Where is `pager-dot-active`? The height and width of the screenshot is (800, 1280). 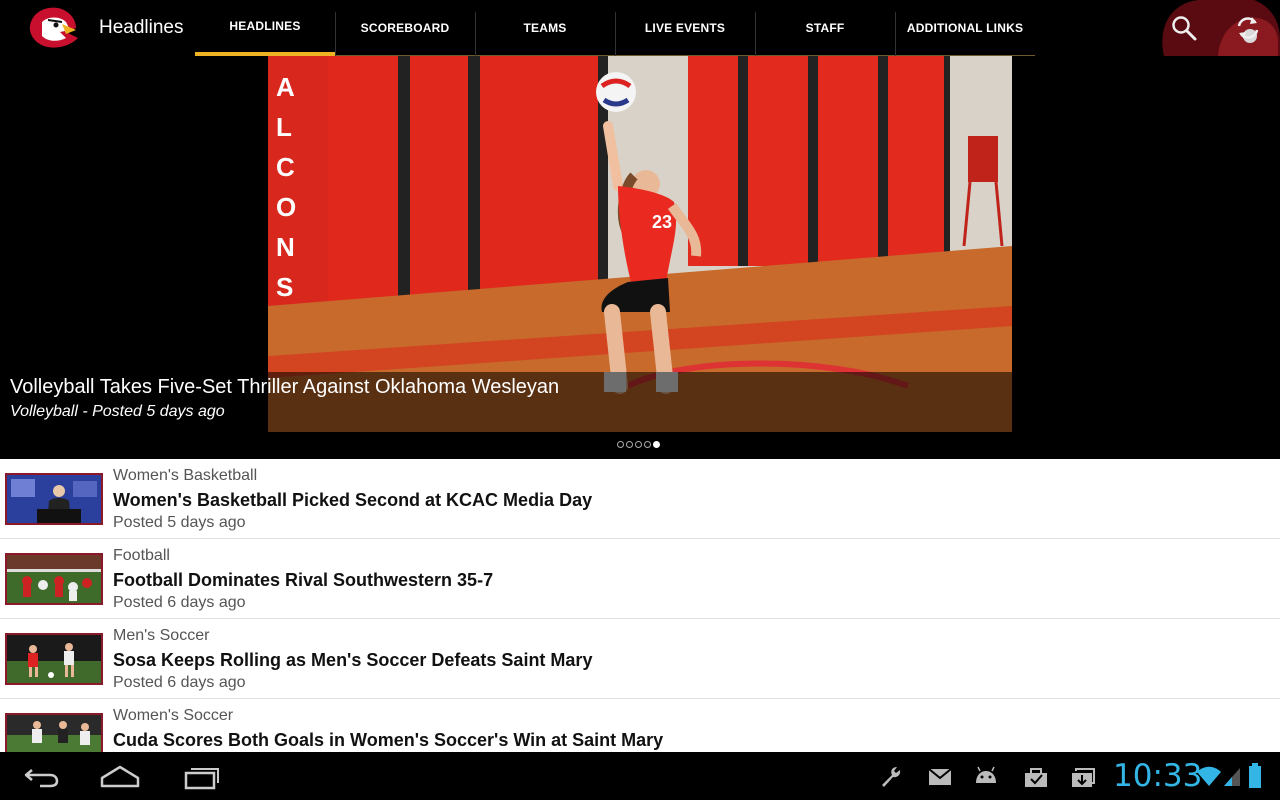
pager-dot-active is located at coordinates (656, 444).